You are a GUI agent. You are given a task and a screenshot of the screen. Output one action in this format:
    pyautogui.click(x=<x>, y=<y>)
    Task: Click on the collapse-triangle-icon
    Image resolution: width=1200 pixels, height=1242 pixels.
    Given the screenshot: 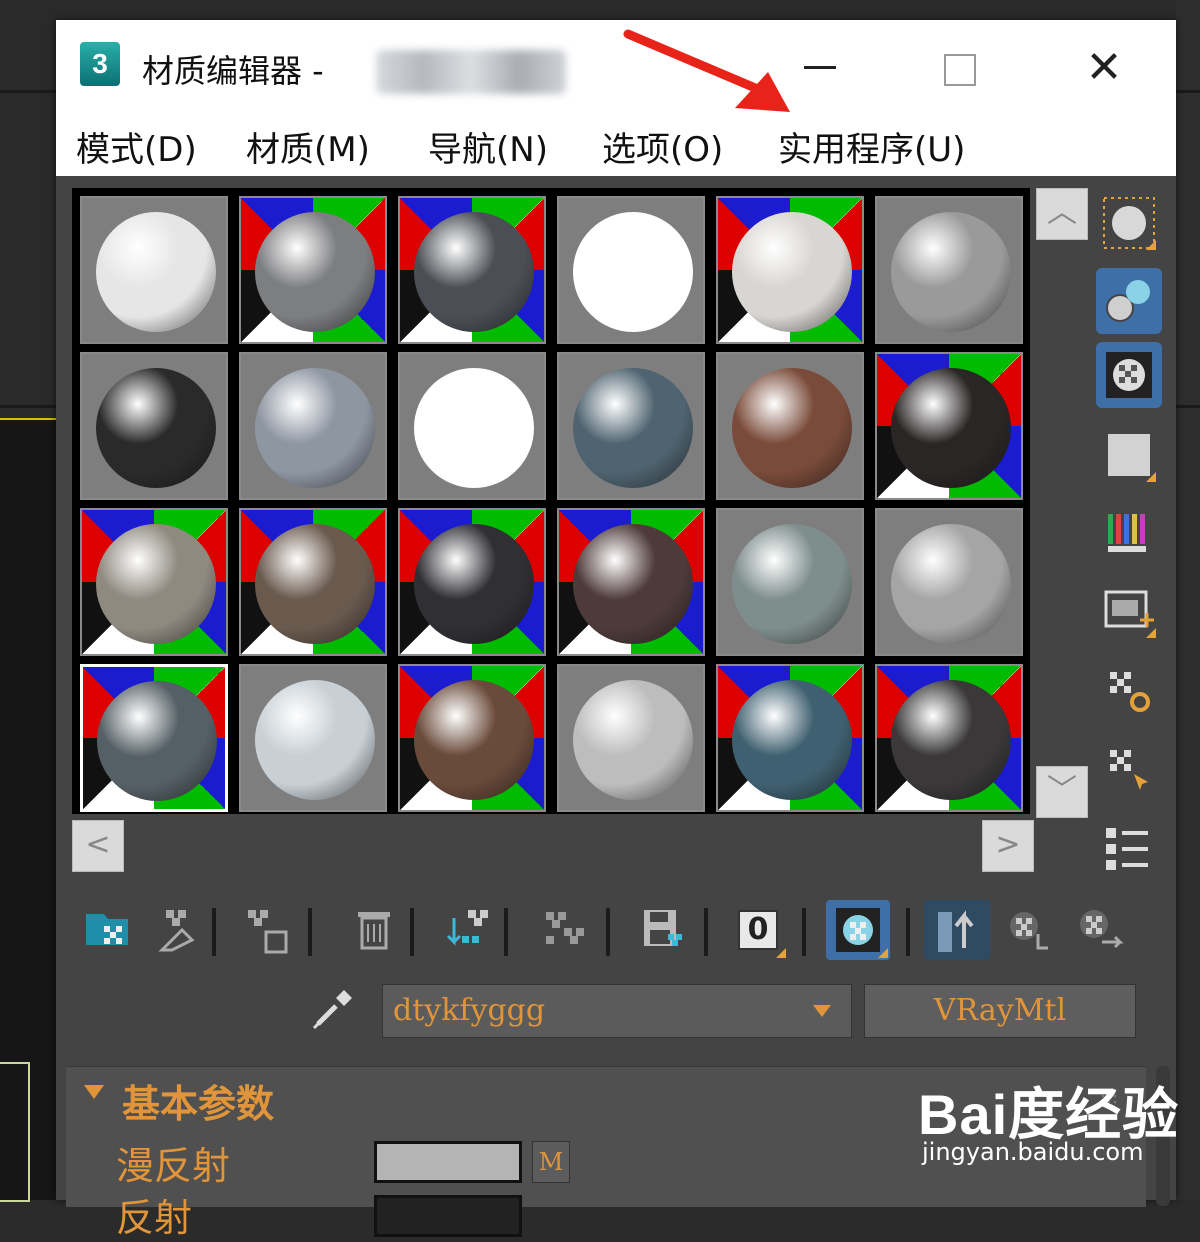 What is the action you would take?
    pyautogui.click(x=94, y=1092)
    